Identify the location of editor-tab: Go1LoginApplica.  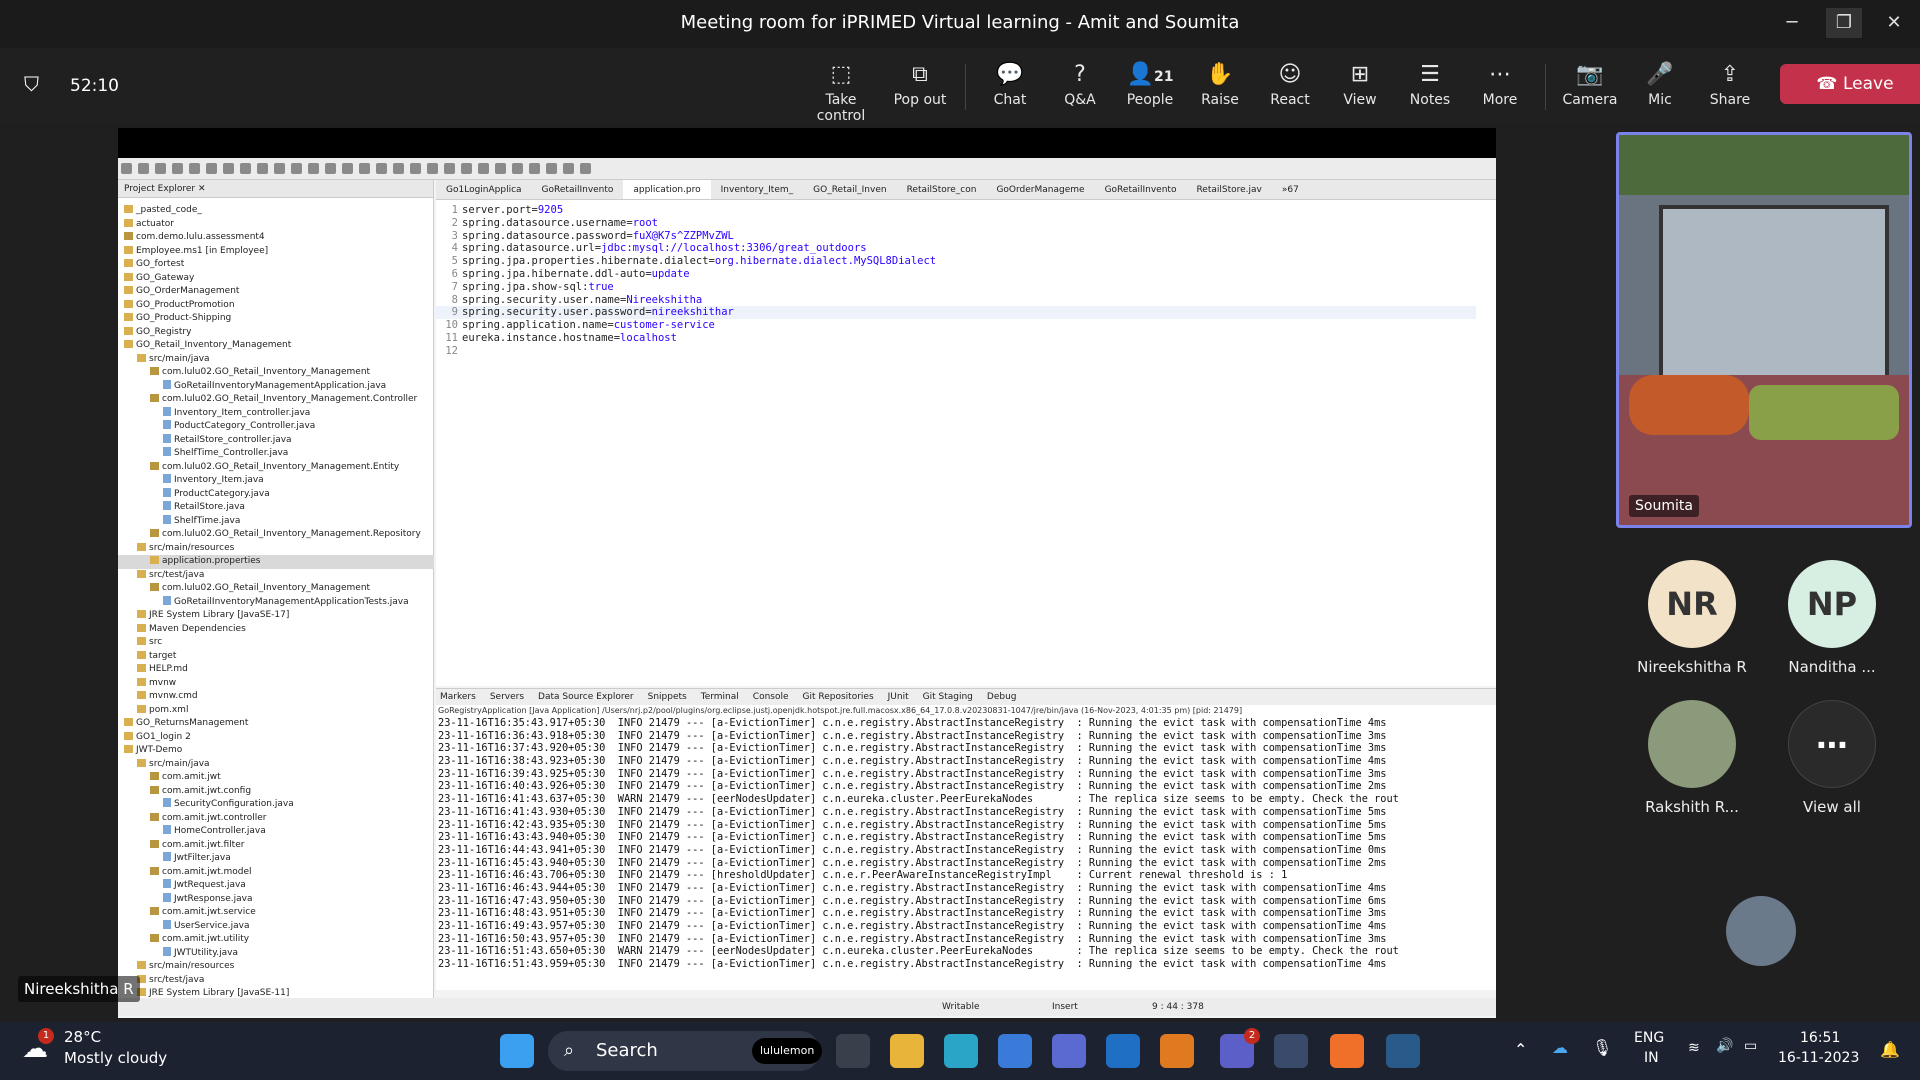
(484, 189).